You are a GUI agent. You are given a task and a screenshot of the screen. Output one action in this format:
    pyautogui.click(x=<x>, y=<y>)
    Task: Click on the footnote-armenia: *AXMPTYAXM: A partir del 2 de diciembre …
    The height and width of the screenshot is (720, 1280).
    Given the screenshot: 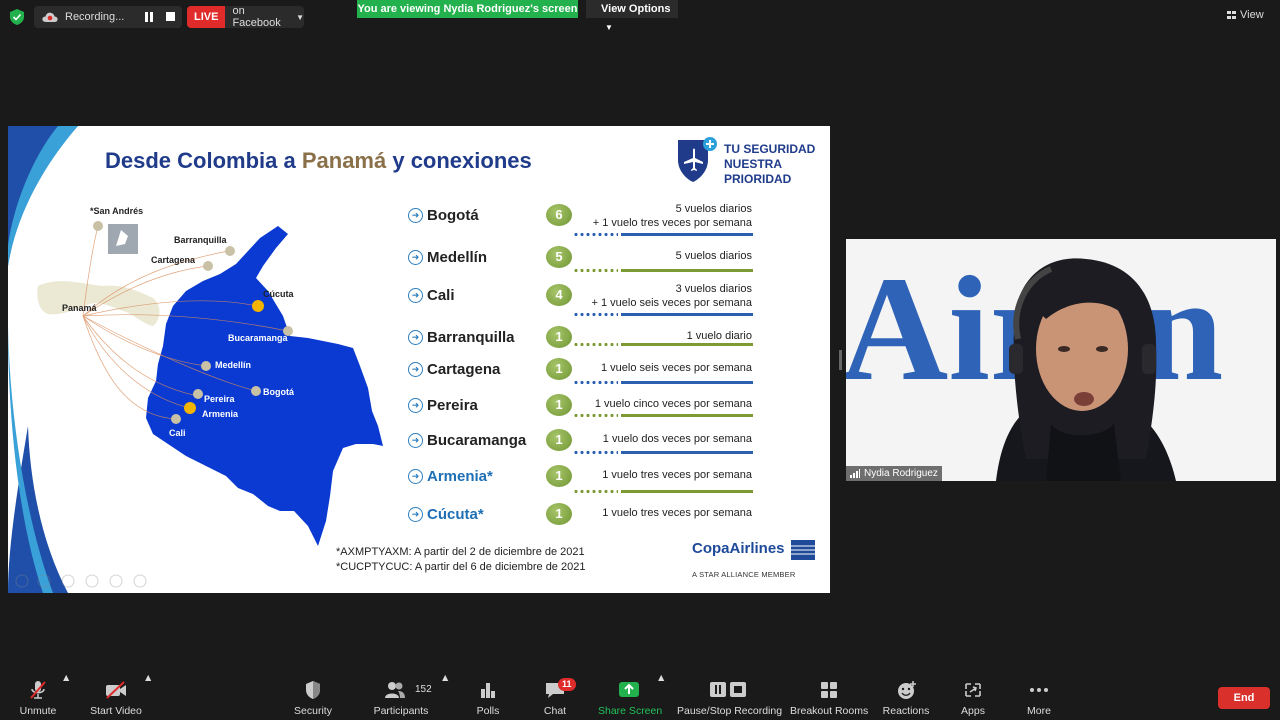 What is the action you would take?
    pyautogui.click(x=460, y=552)
    